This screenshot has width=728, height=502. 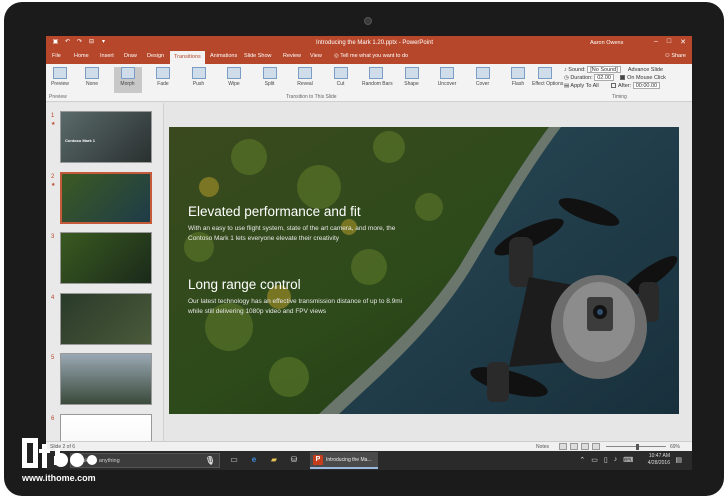 What do you see at coordinates (675, 56) in the screenshot?
I see `share-button: ⚇ Share` at bounding box center [675, 56].